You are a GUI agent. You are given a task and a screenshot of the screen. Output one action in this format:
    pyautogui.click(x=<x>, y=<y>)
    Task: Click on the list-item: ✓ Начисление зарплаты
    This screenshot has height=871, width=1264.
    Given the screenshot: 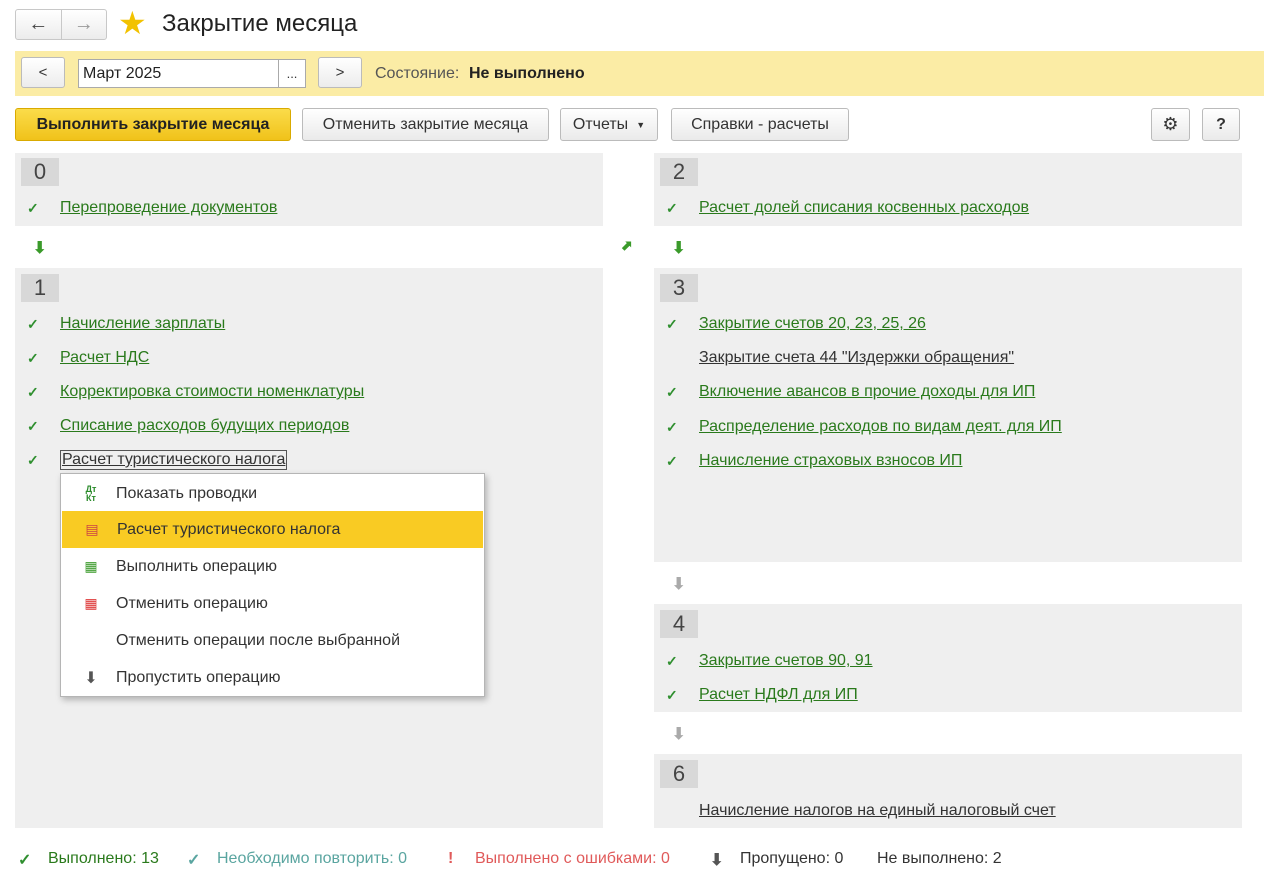 What is the action you would take?
    pyautogui.click(x=307, y=324)
    